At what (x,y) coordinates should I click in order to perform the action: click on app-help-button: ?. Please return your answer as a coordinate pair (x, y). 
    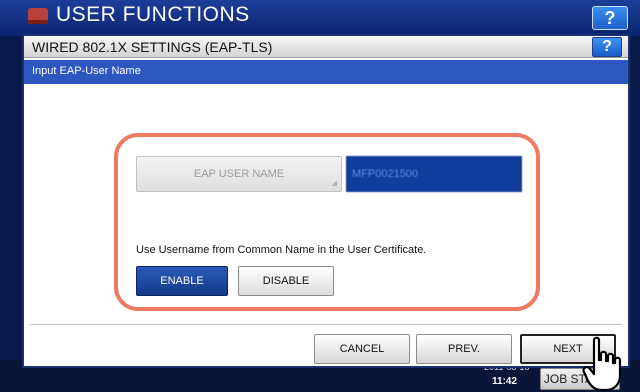
    Looking at the image, I should click on (610, 18).